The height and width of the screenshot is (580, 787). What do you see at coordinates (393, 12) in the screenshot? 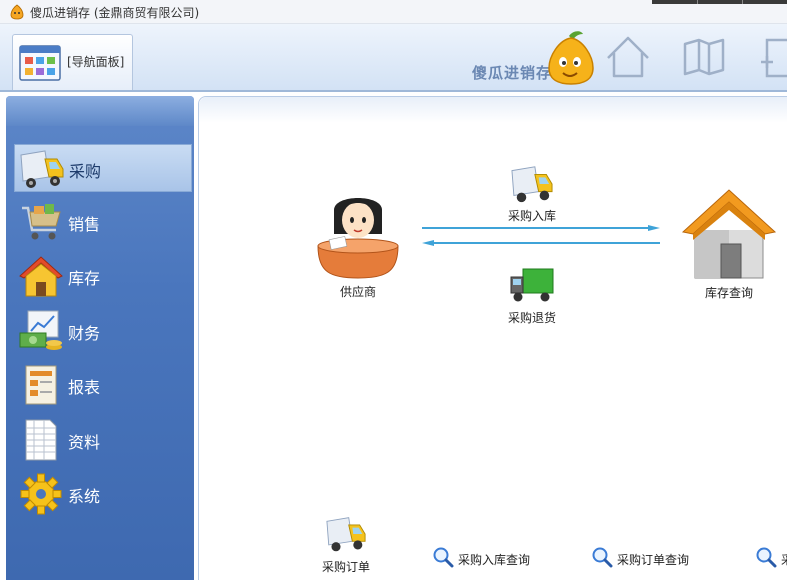
I see `title-bar: 傻瓜进销存 (金鼎商贸有限公司)` at bounding box center [393, 12].